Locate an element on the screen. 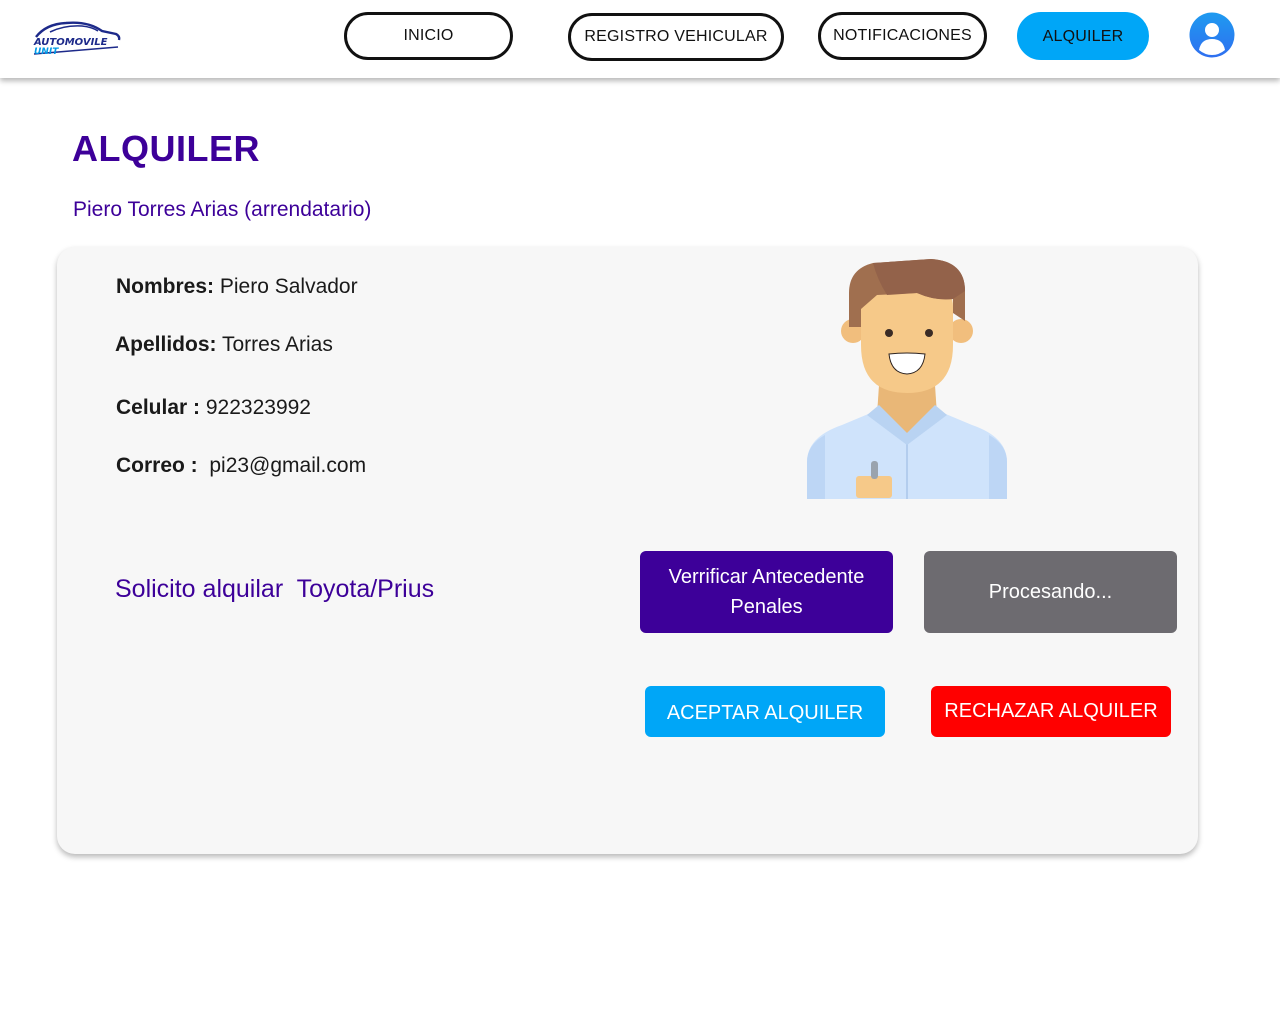 This screenshot has height=1025, width=1280. nav-inicio-button: INICIO is located at coordinates (428, 36).